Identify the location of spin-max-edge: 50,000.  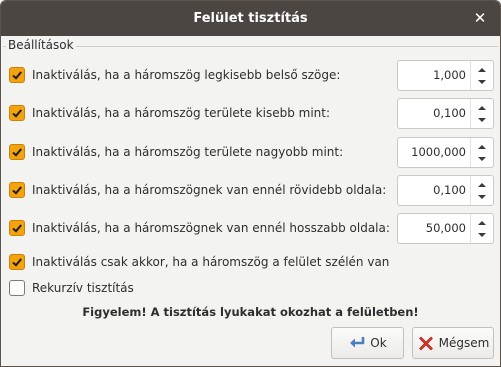
(445, 228).